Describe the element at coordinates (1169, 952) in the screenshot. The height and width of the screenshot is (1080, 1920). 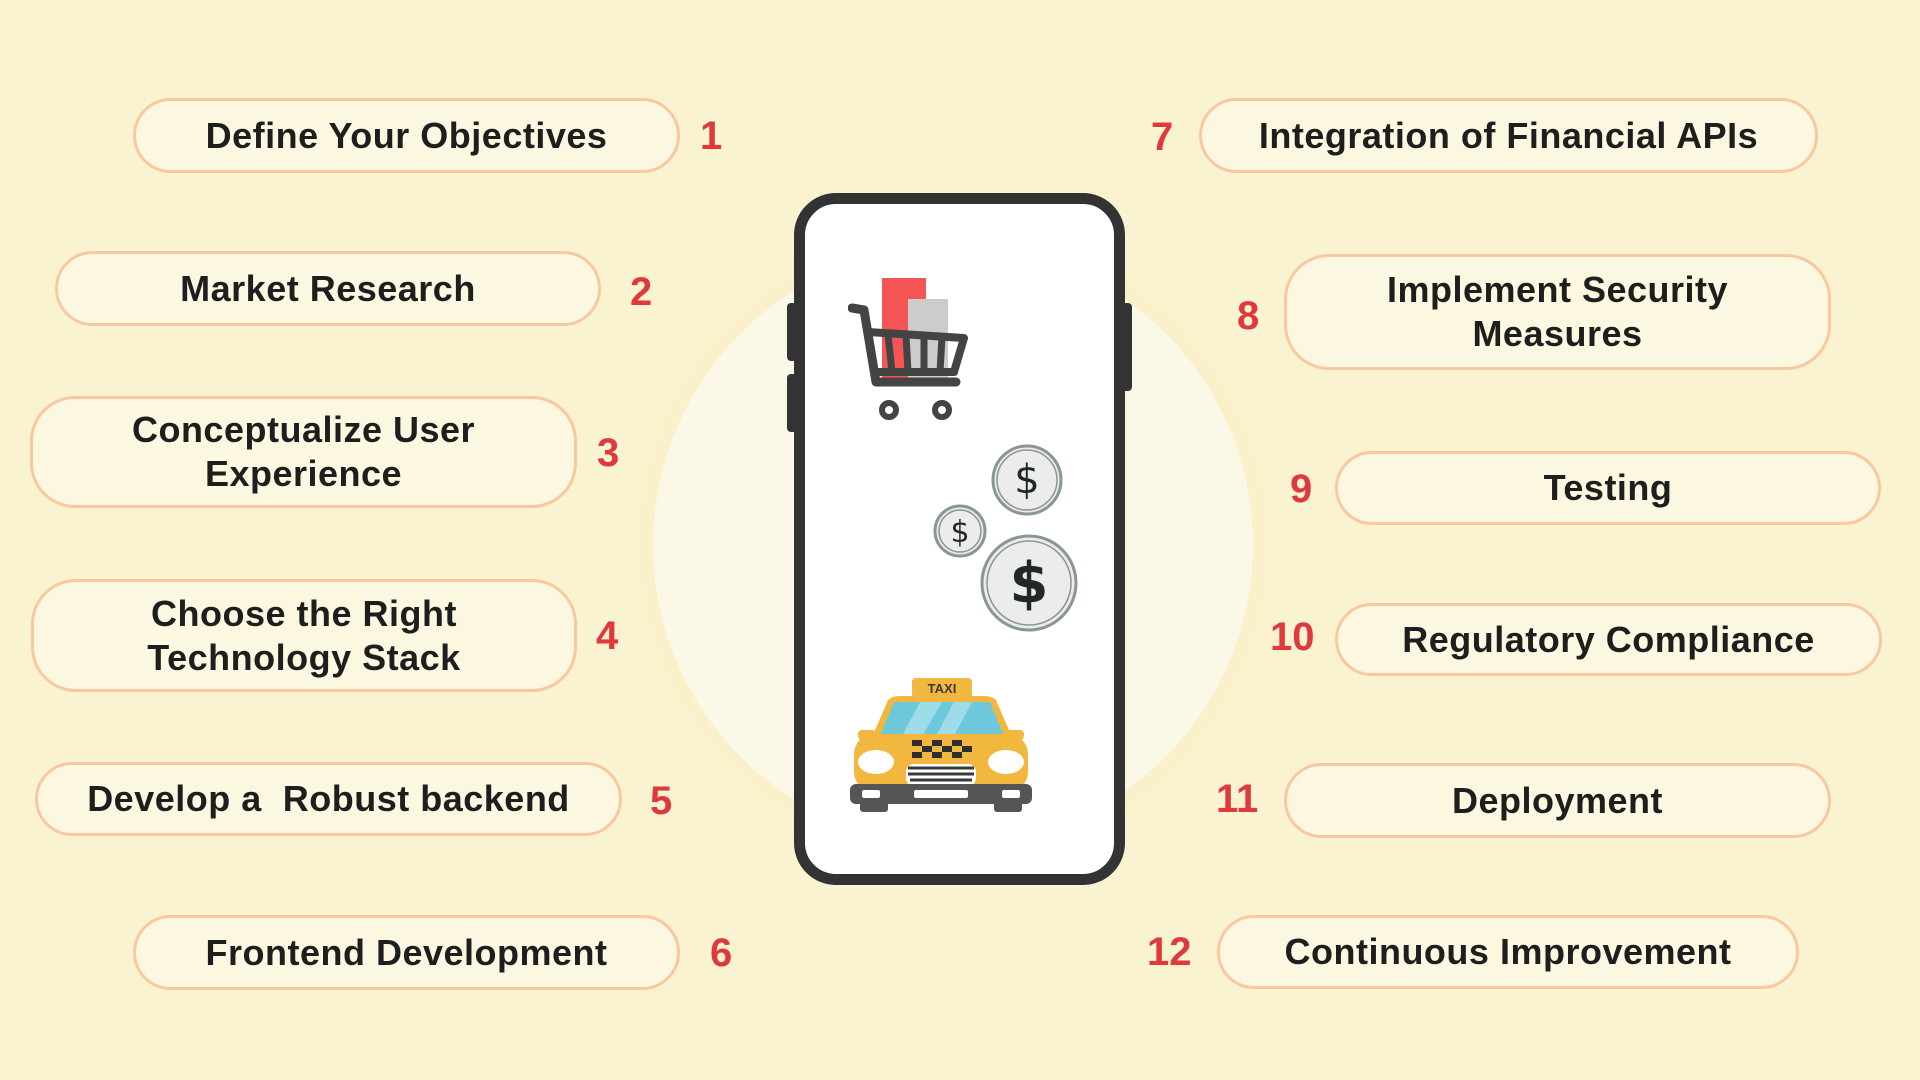
I see `step-12-number: 12` at that location.